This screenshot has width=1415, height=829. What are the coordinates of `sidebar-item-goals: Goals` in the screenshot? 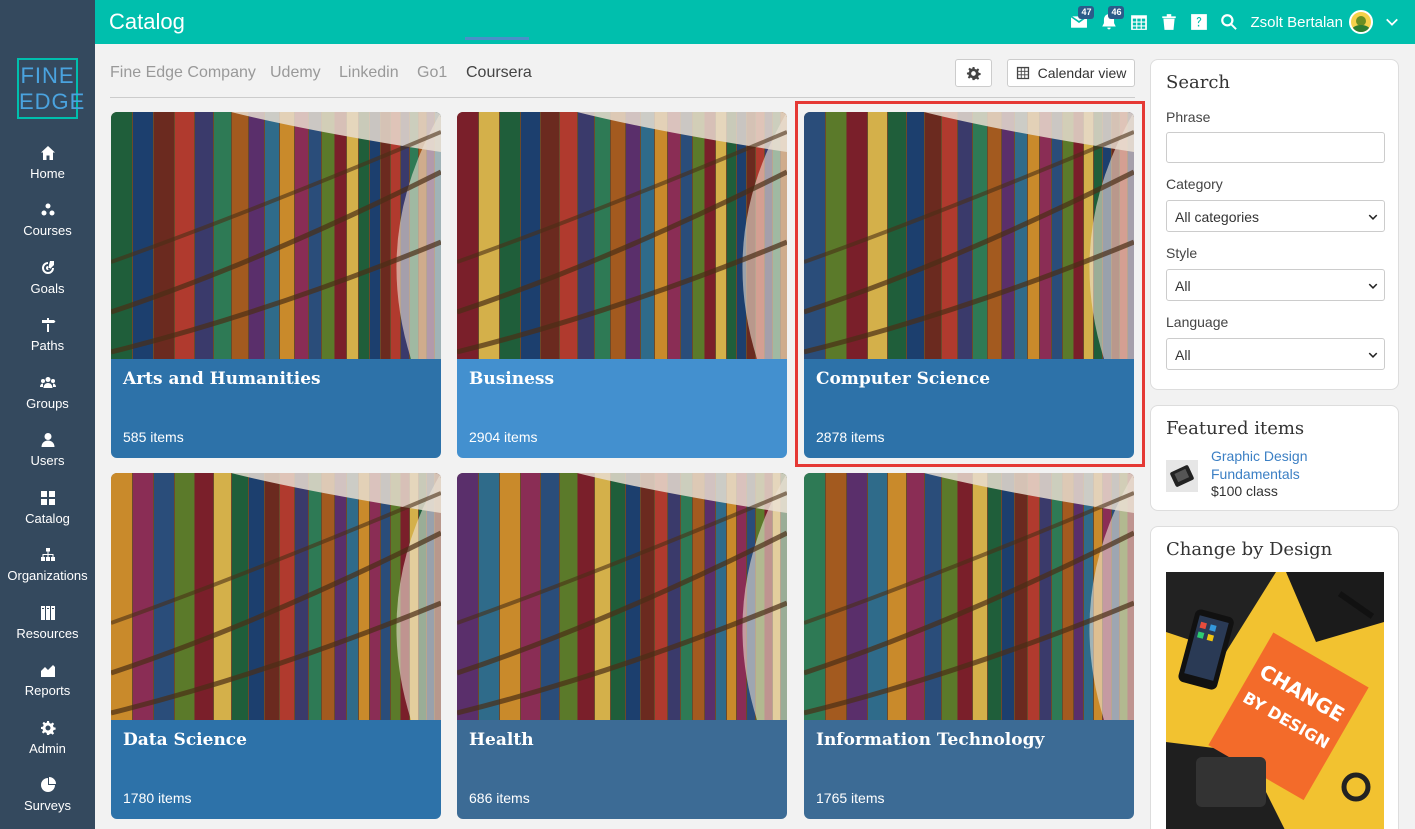 It's located at (47, 278).